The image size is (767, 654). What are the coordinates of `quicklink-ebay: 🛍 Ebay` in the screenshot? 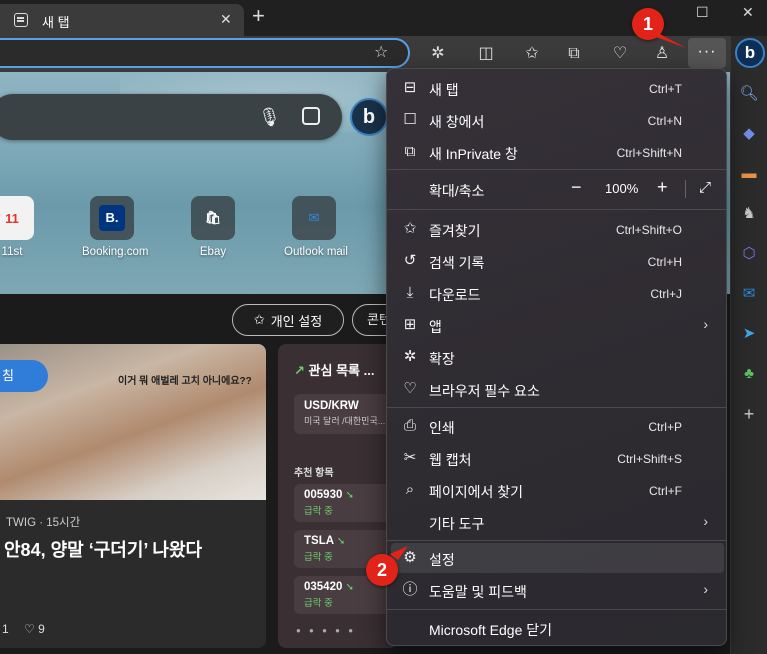 It's located at (213, 227).